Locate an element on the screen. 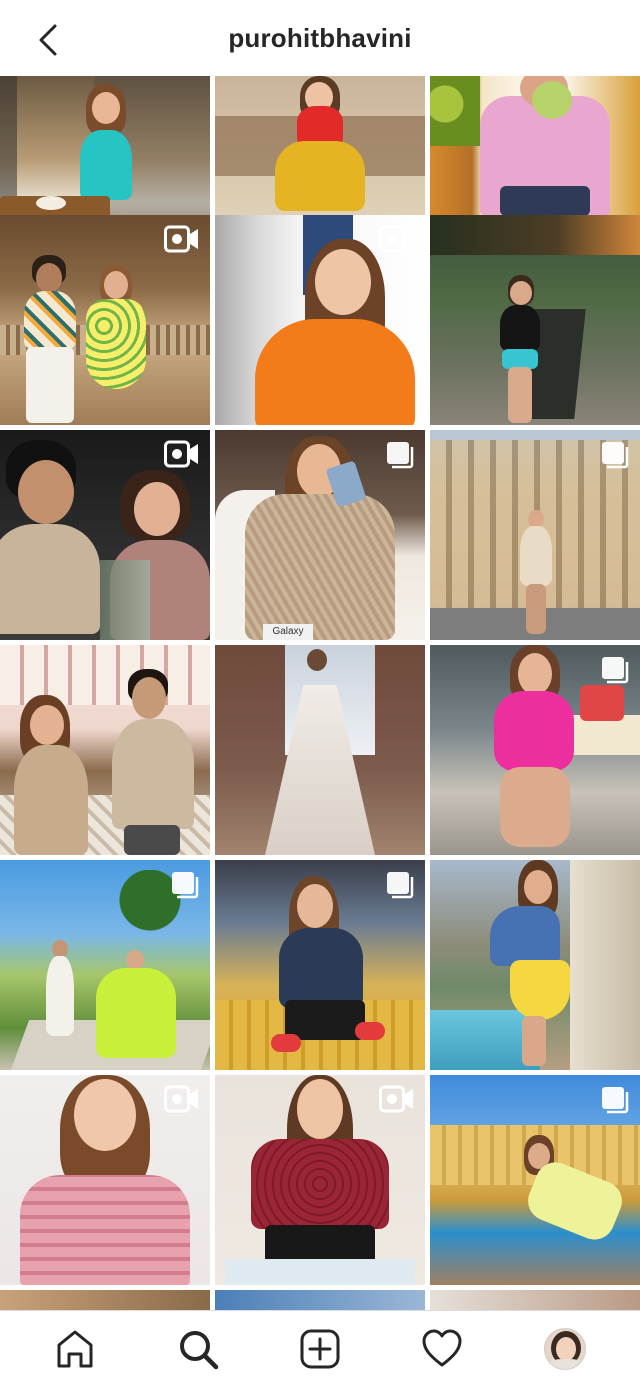 Image resolution: width=640 pixels, height=1386 pixels. product-box-label: Galaxy is located at coordinates (288, 632).